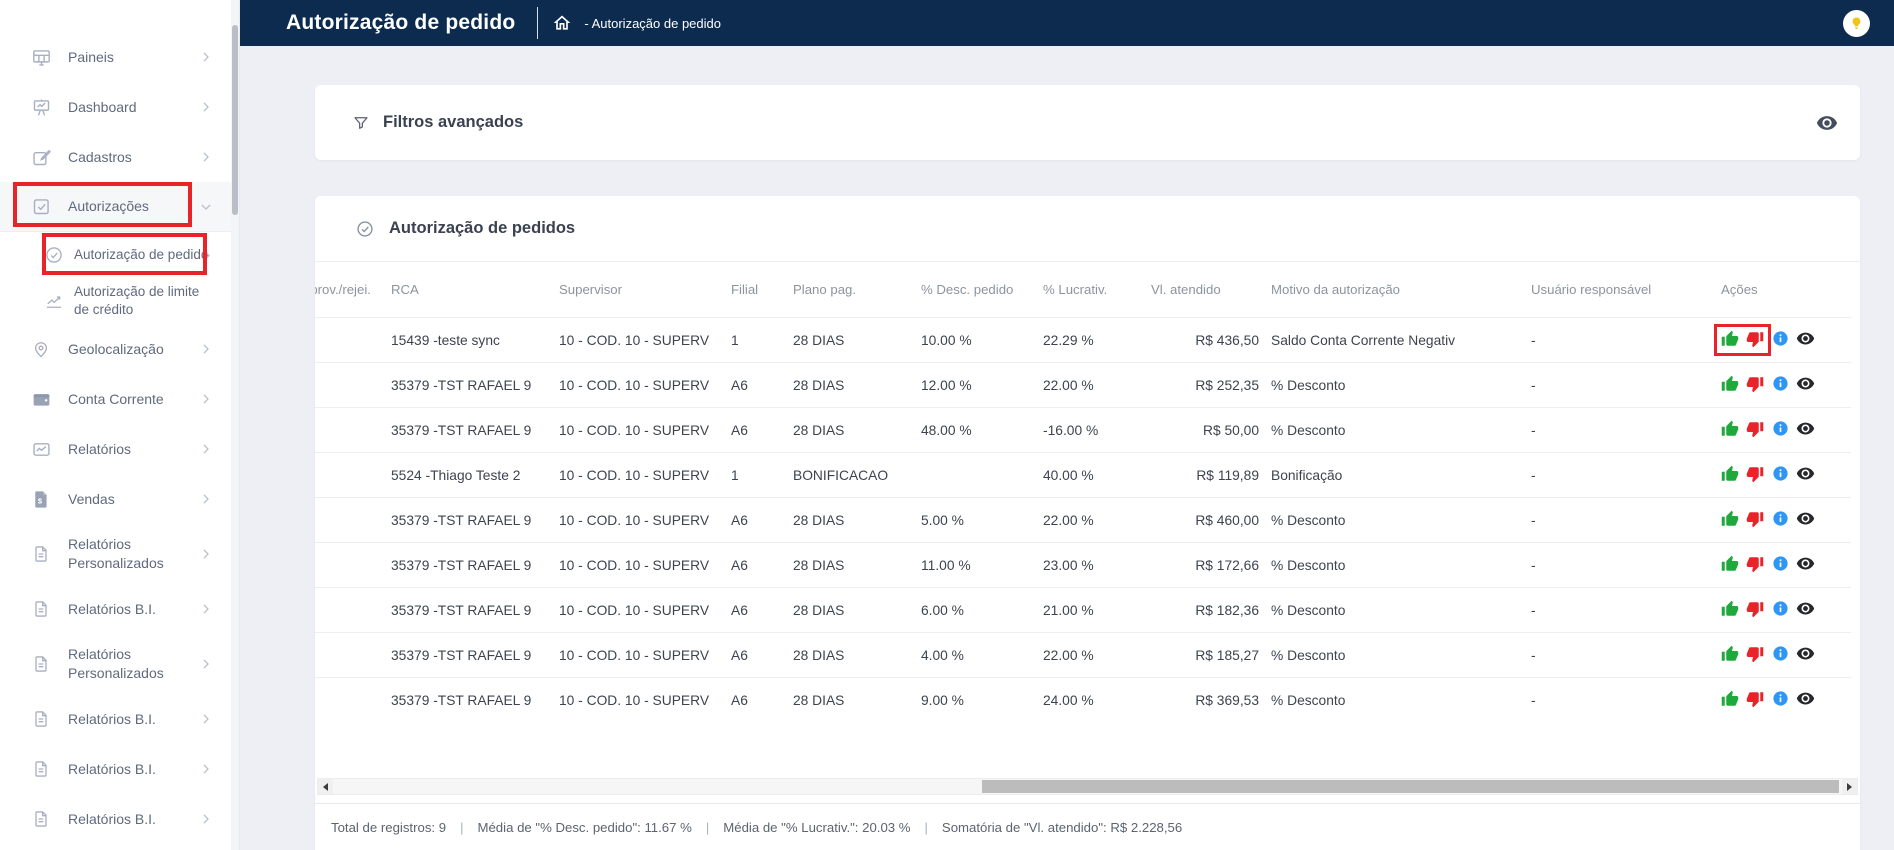  I want to click on arrow-left-icon, so click(325, 786).